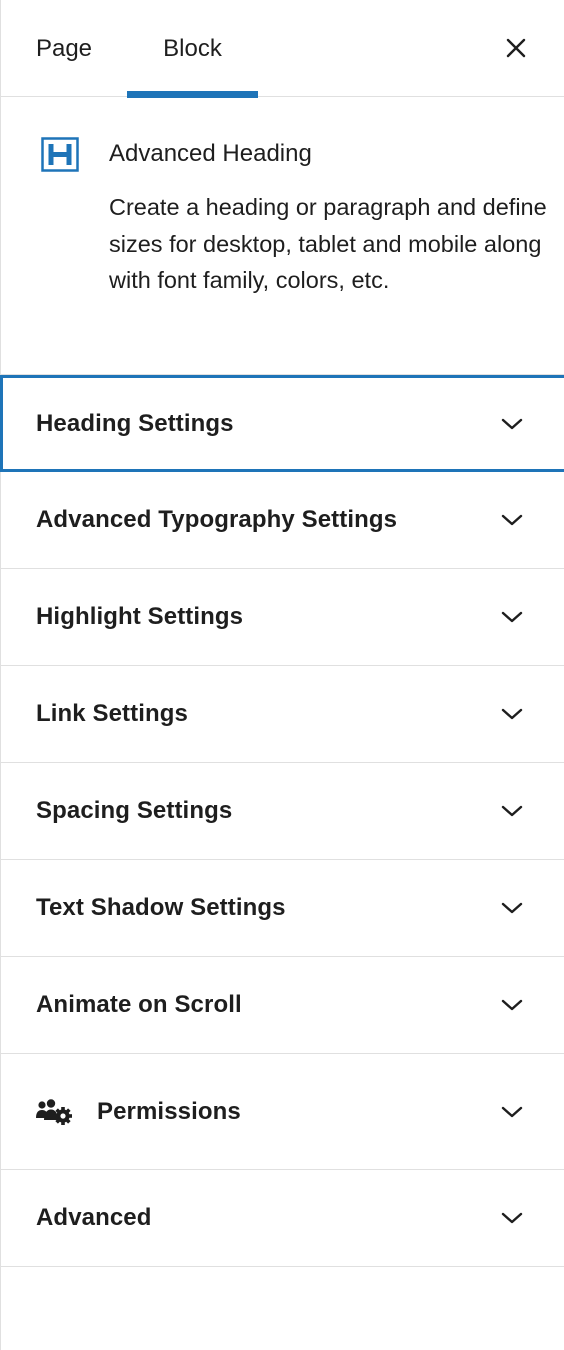 The height and width of the screenshot is (1350, 564). Describe the element at coordinates (140, 616) in the screenshot. I see `panel-title: Highlight Settings` at that location.